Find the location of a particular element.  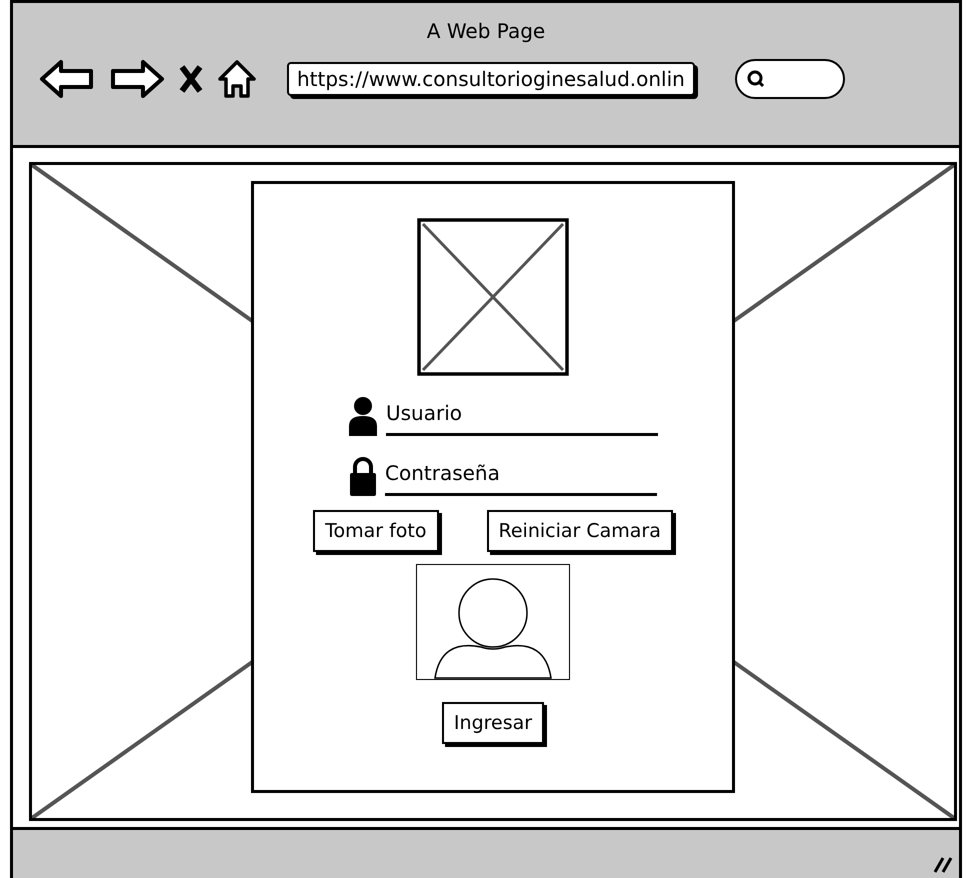

restart-camera-button: Reiniciar Camara is located at coordinates (579, 531).